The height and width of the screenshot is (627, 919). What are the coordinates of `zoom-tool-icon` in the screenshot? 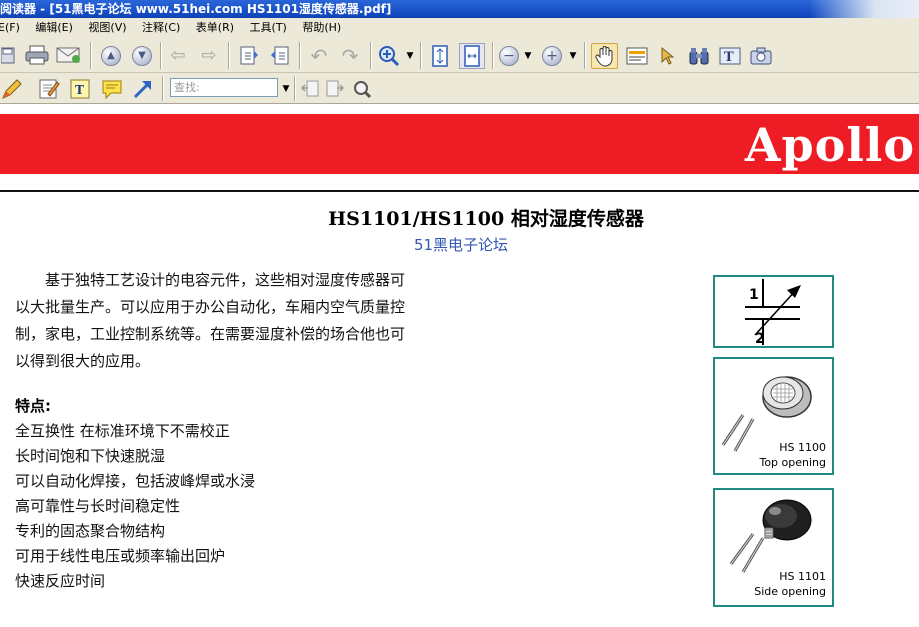 It's located at (389, 56).